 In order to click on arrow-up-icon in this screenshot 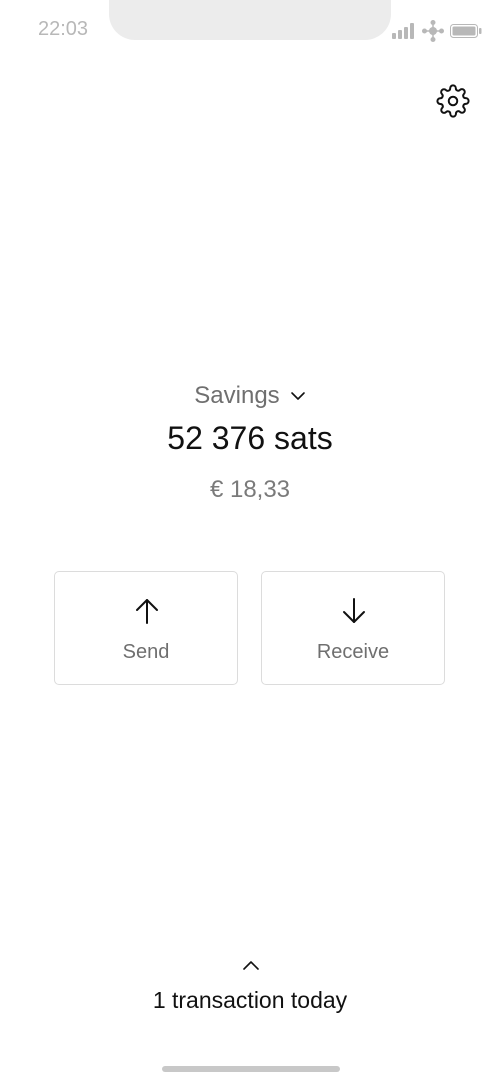, I will do `click(147, 611)`.